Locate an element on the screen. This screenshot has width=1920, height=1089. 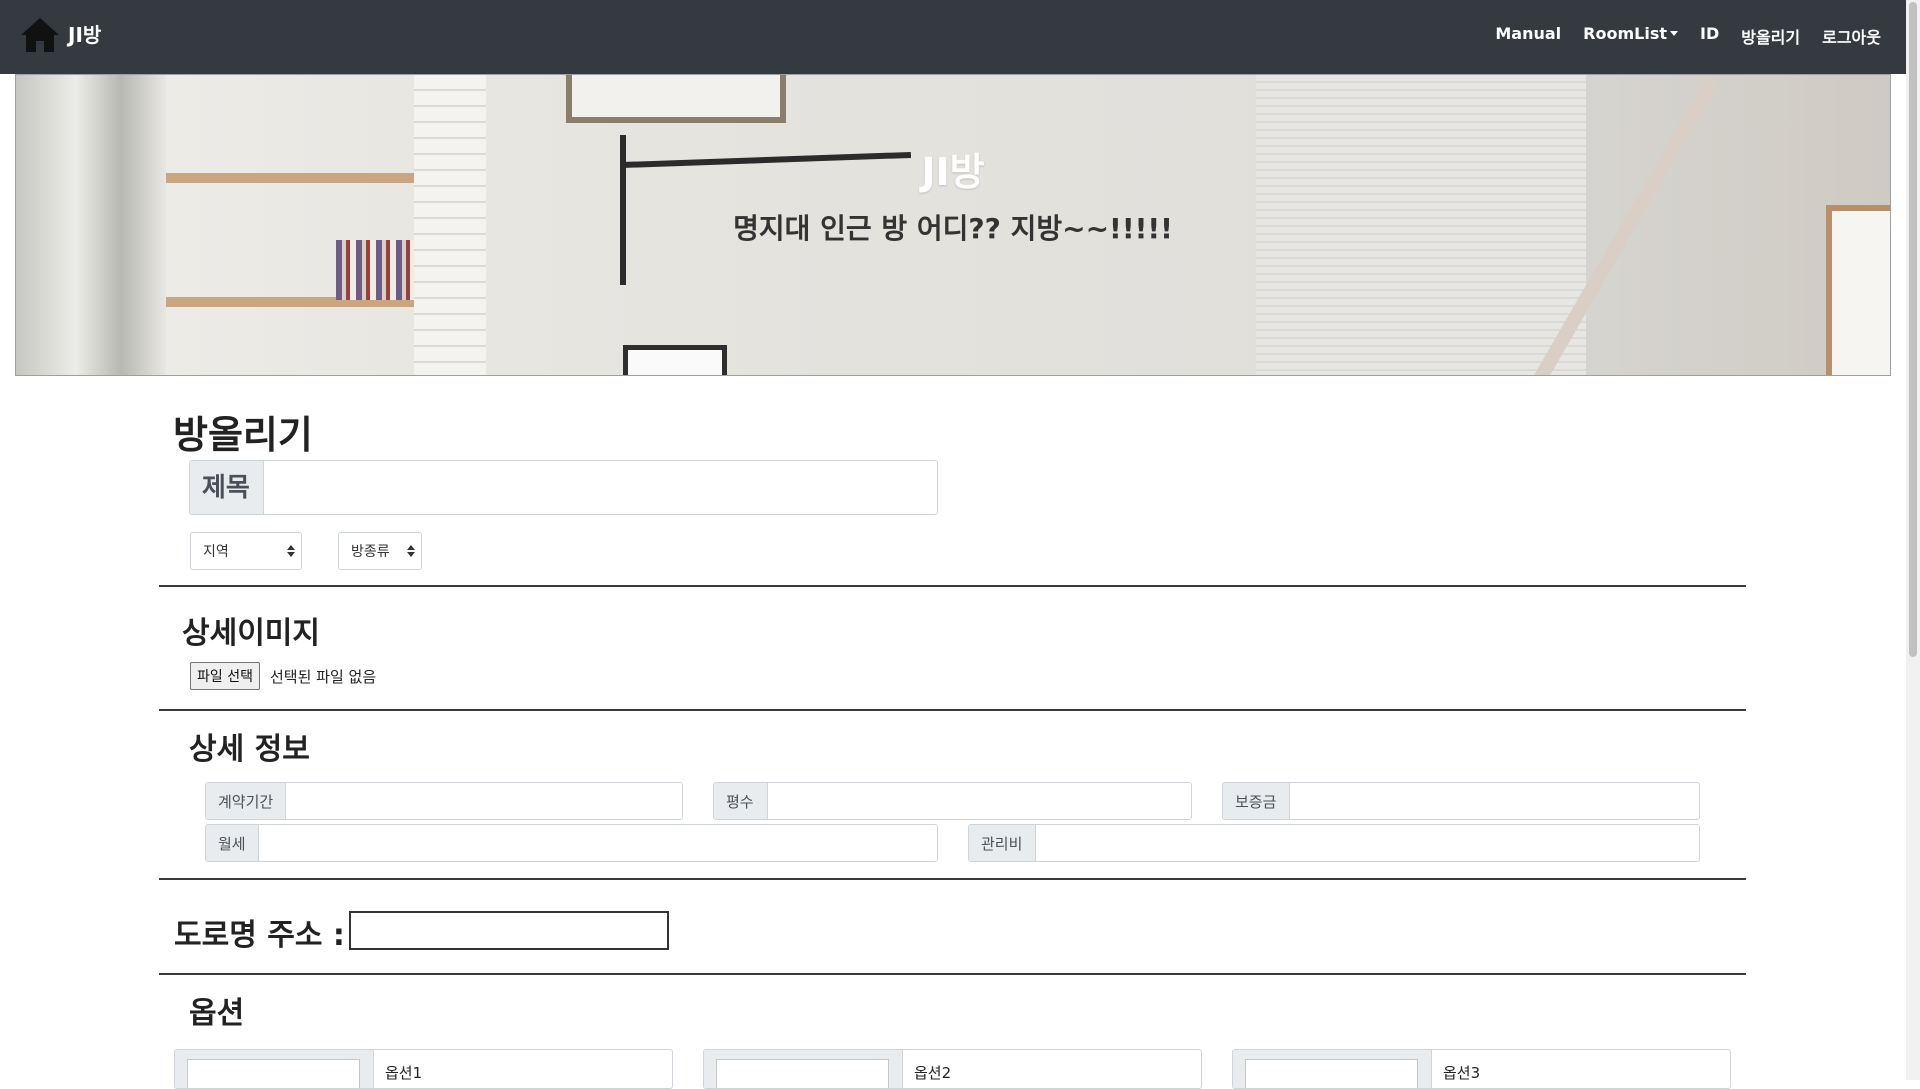
area-input is located at coordinates (979, 801).